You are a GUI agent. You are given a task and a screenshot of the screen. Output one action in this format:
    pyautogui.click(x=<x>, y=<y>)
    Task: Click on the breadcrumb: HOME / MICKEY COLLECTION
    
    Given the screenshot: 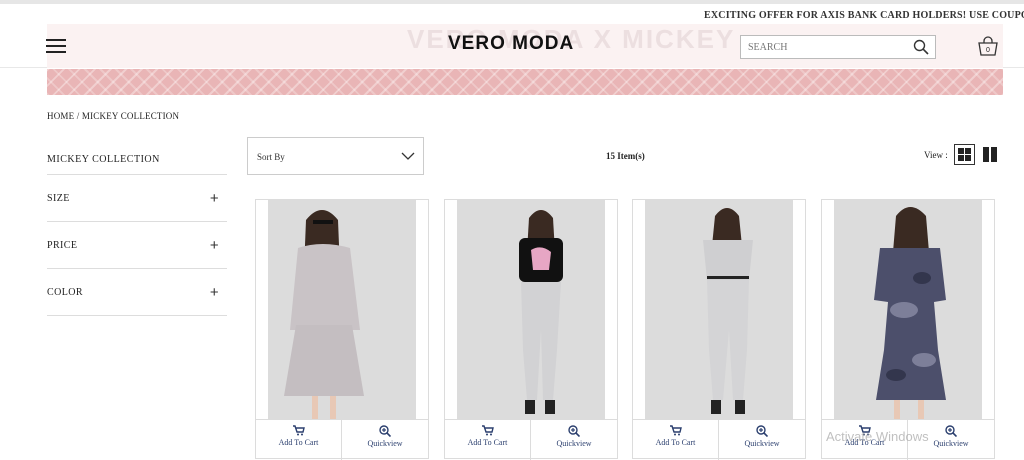 What is the action you would take?
    pyautogui.click(x=113, y=116)
    